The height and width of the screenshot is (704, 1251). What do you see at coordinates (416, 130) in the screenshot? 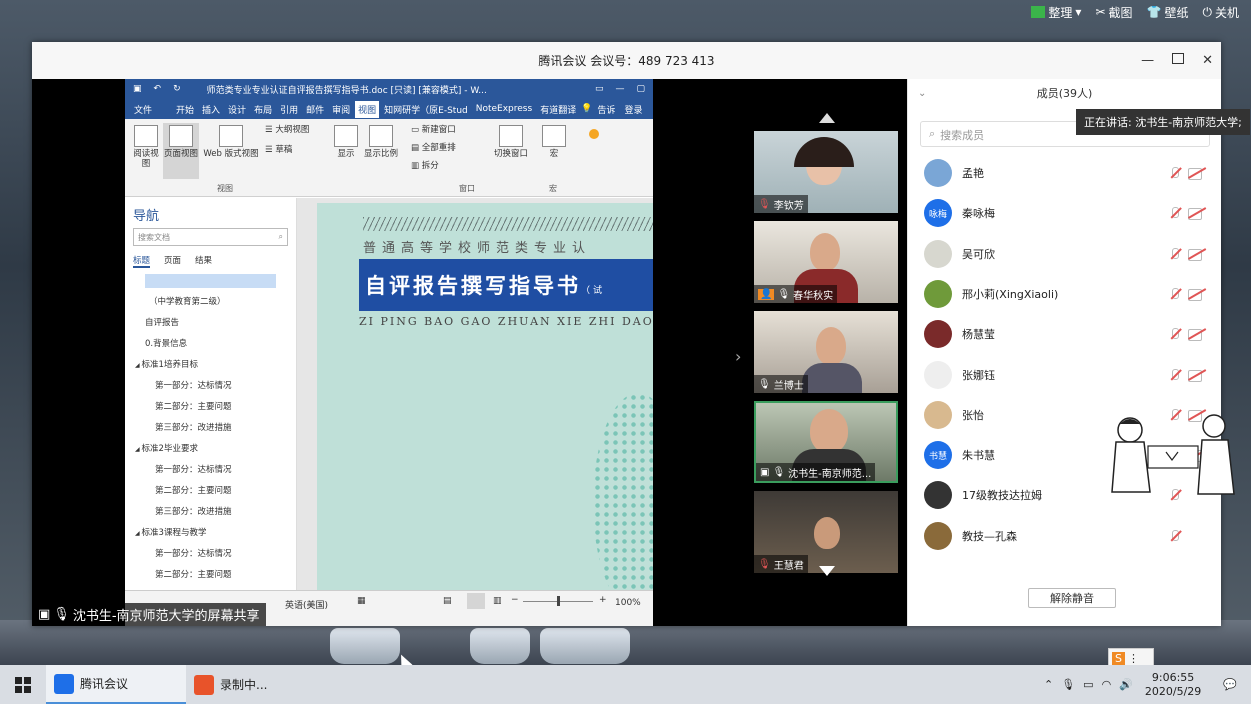
I see `new-window-icon: ▭` at bounding box center [416, 130].